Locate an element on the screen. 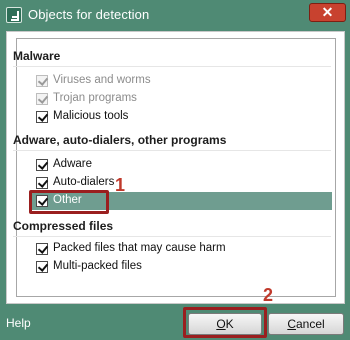 The image size is (350, 340). cancel-label: ancel is located at coordinates (310, 324).